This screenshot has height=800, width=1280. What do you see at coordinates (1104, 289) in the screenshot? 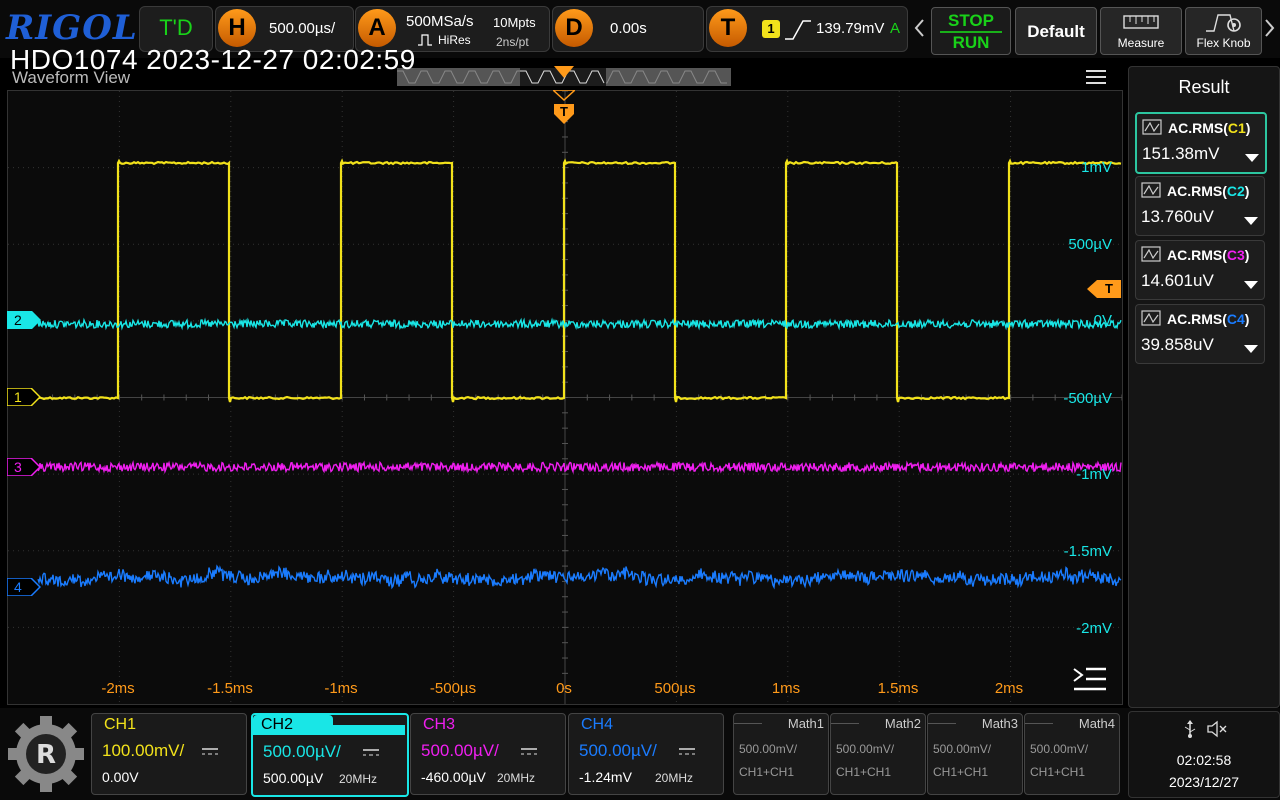
I see `trigger-level-marker: T` at bounding box center [1104, 289].